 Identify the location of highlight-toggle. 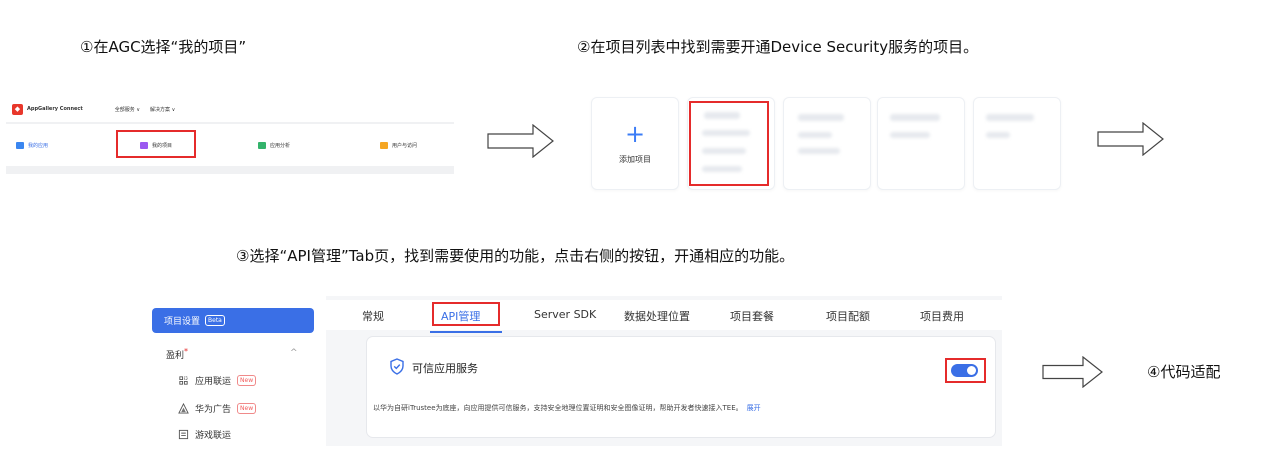
(965, 370).